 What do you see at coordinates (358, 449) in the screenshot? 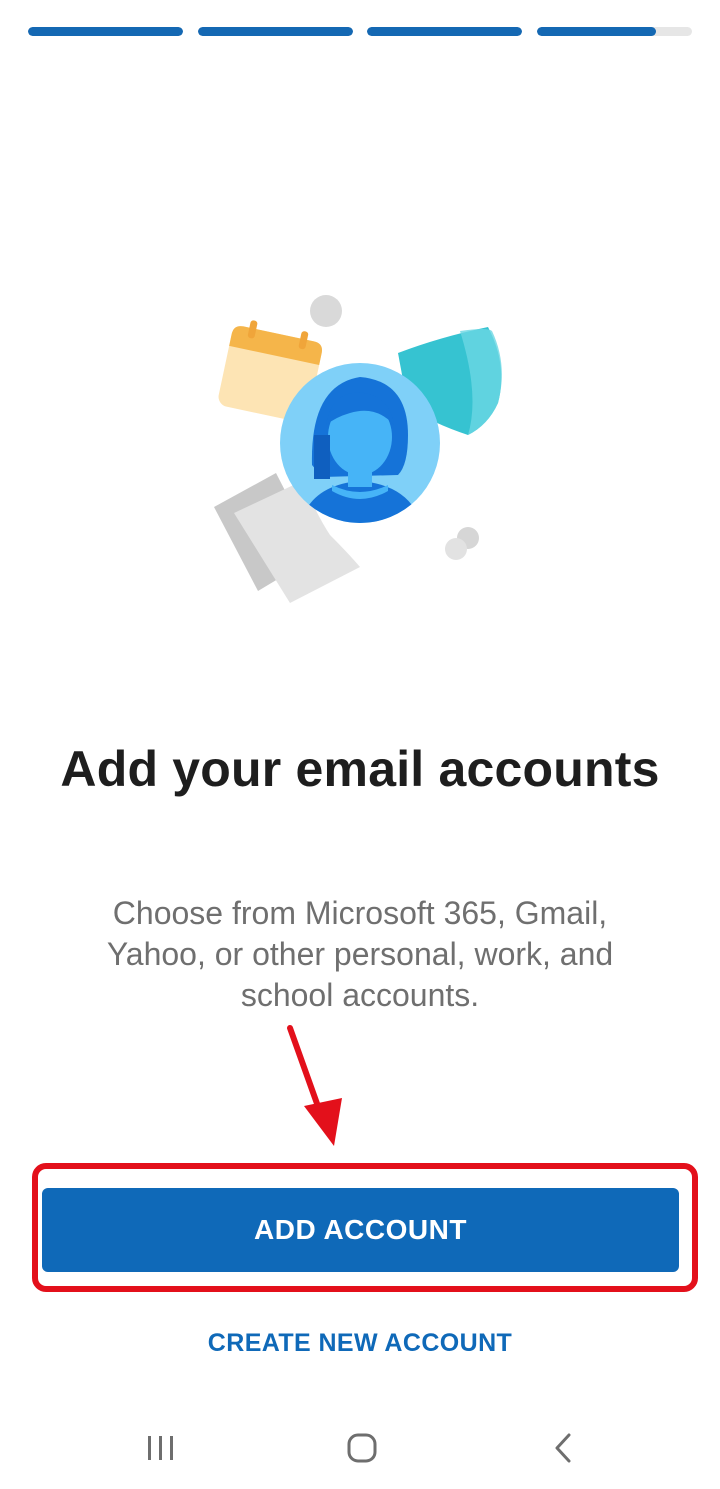
I see `email-accounts-illustration` at bounding box center [358, 449].